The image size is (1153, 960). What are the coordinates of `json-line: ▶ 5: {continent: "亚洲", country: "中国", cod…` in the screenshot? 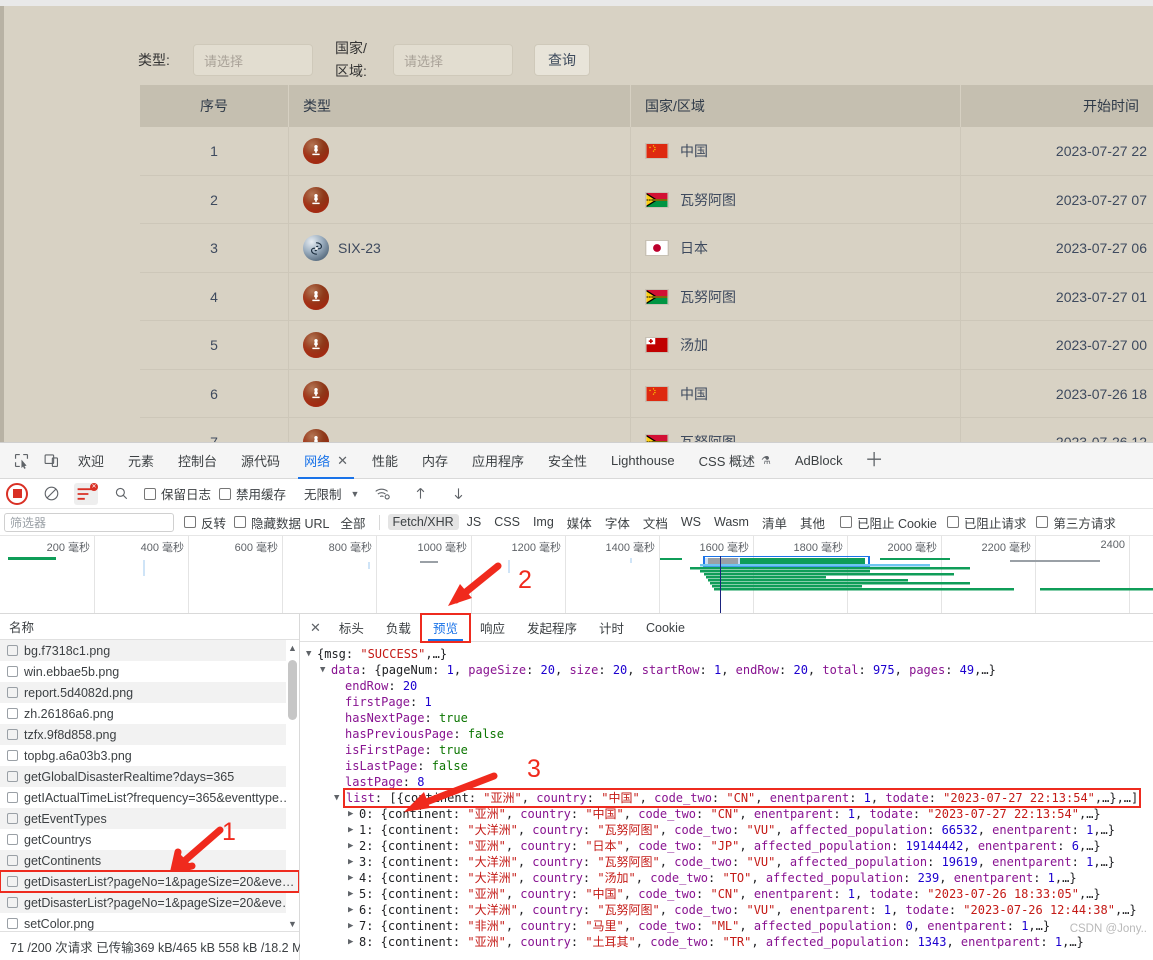 It's located at (726, 894).